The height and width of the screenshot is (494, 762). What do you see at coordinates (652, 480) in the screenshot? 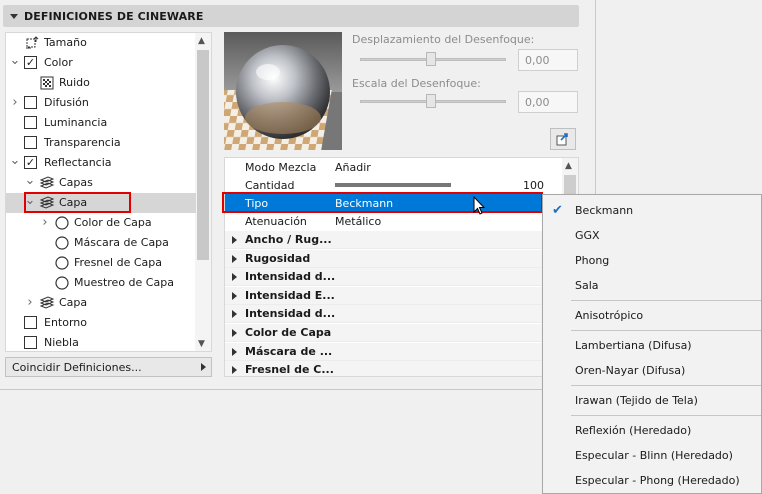
I see `menu-item-especular-phong-heredado: Especular - Phong (Heredado)` at bounding box center [652, 480].